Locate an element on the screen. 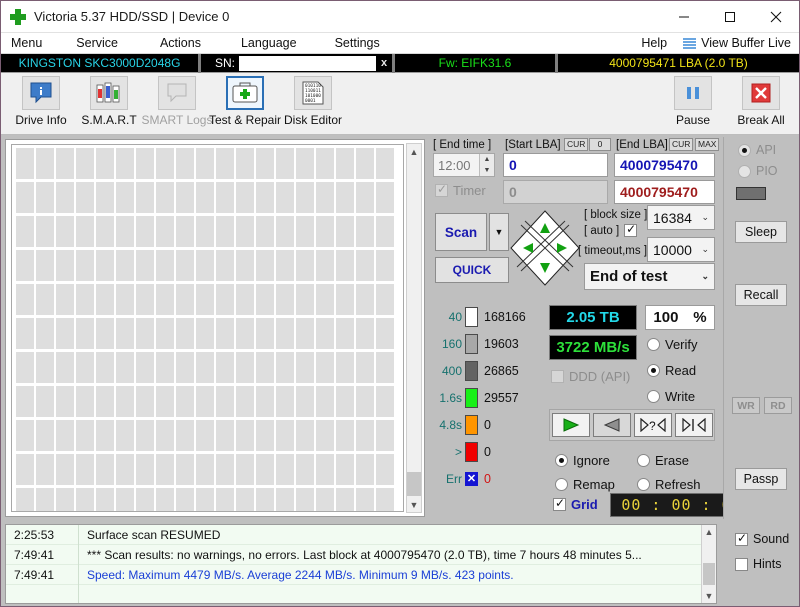 The image size is (800, 607). scroll-thumb is located at coordinates (414, 484).